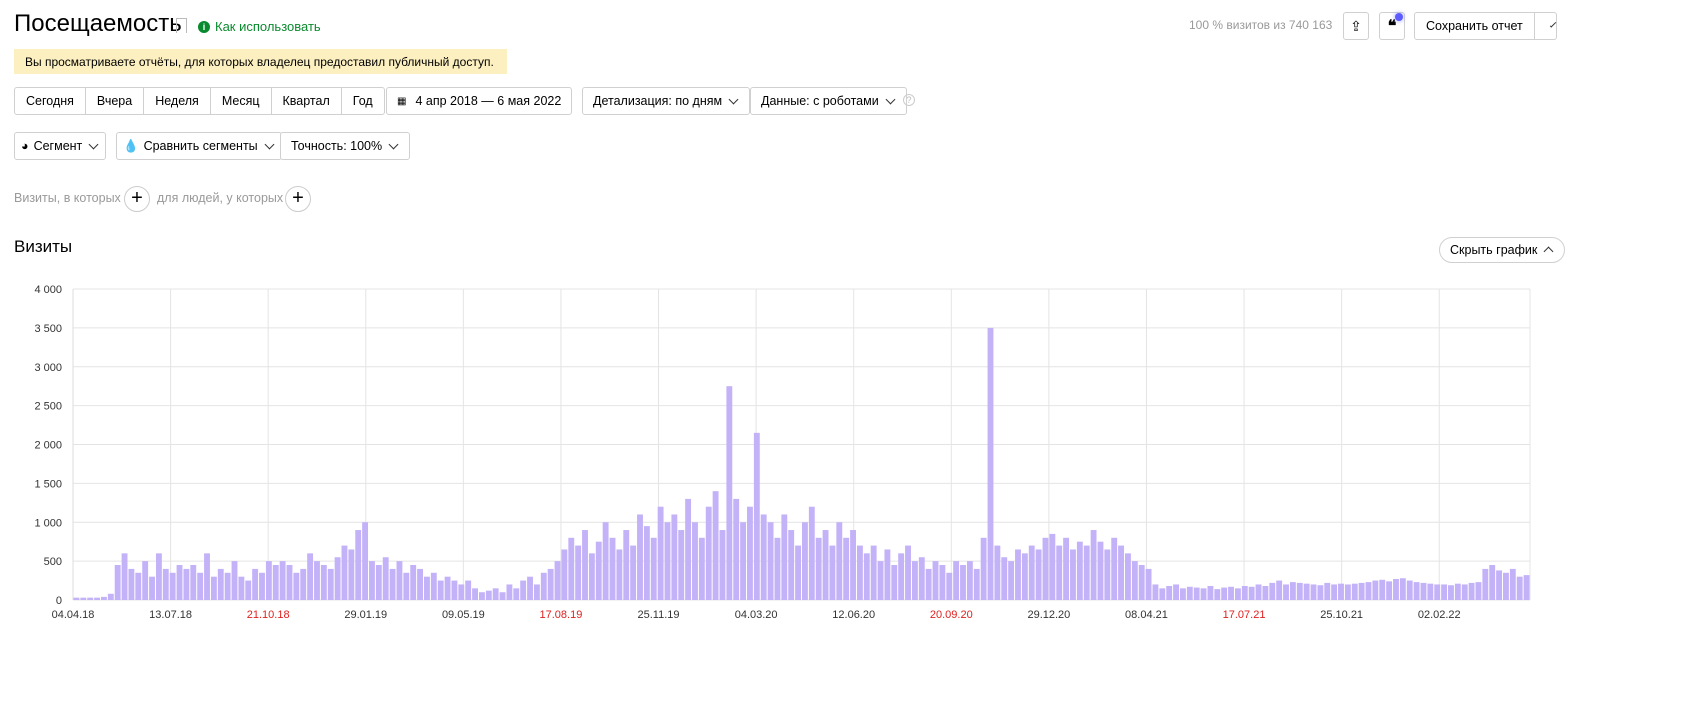 The image size is (1705, 727). Describe the element at coordinates (479, 101) in the screenshot. I see `date-range-button: ▦ 4 апр 2018 — 6 мая 2022` at that location.